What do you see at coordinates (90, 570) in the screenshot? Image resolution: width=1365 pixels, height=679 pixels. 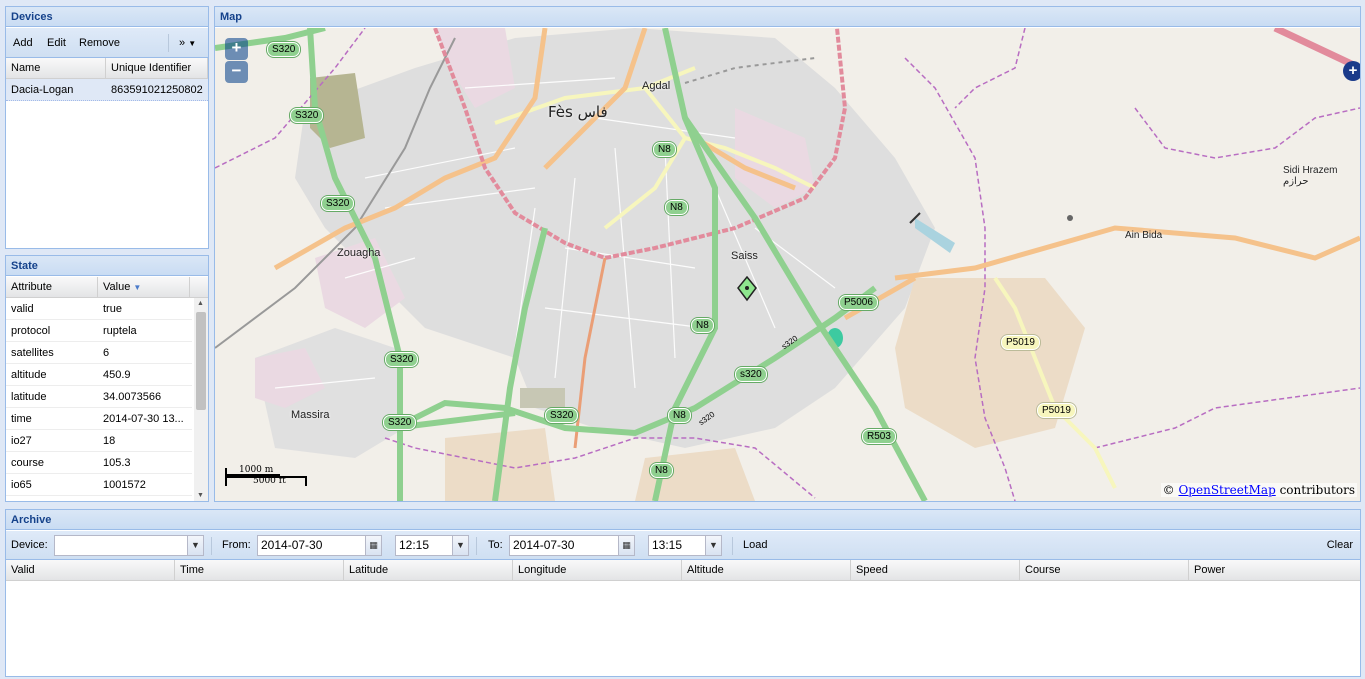 I see `column-header-valid: Valid` at bounding box center [90, 570].